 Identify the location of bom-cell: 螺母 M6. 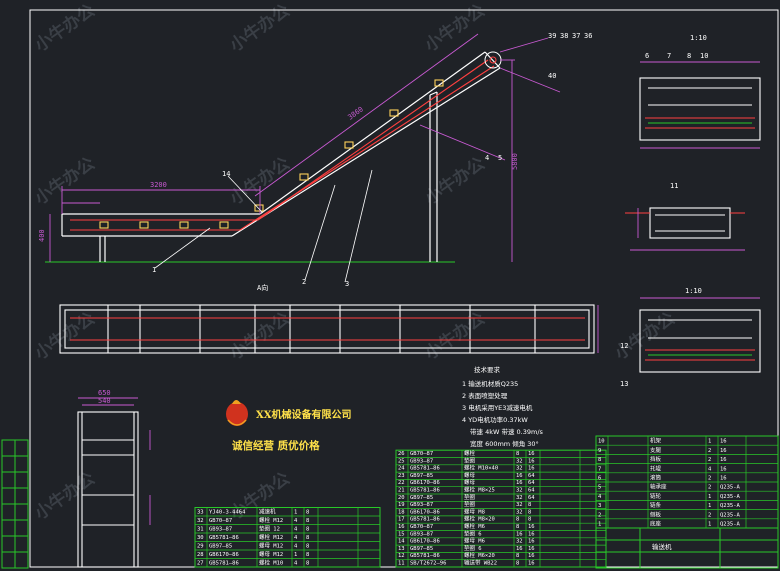
(474, 541).